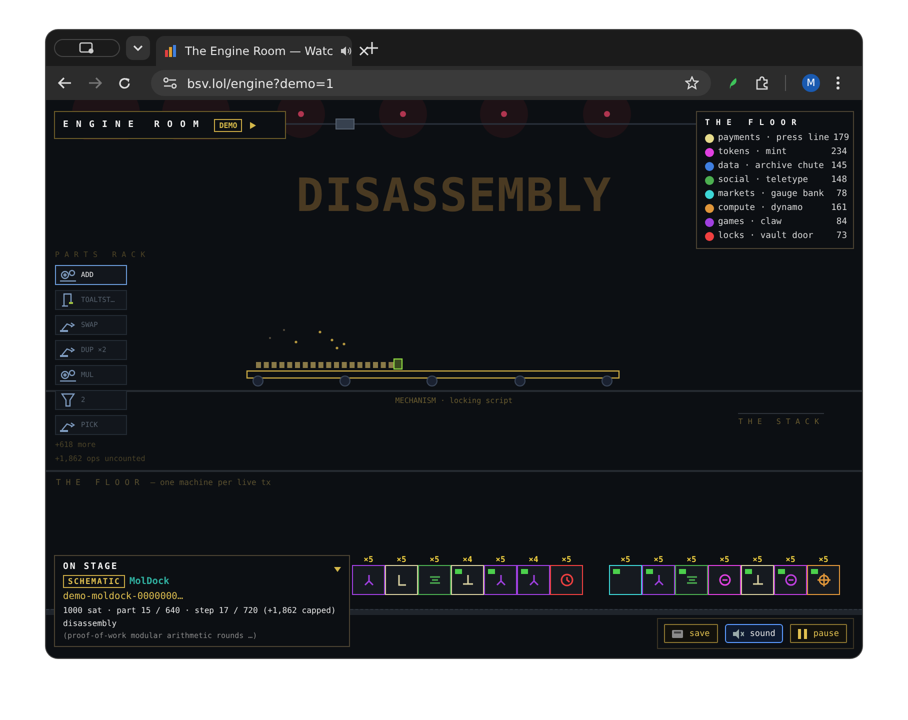  What do you see at coordinates (750, 222) in the screenshot?
I see `category-label: games · claw` at bounding box center [750, 222].